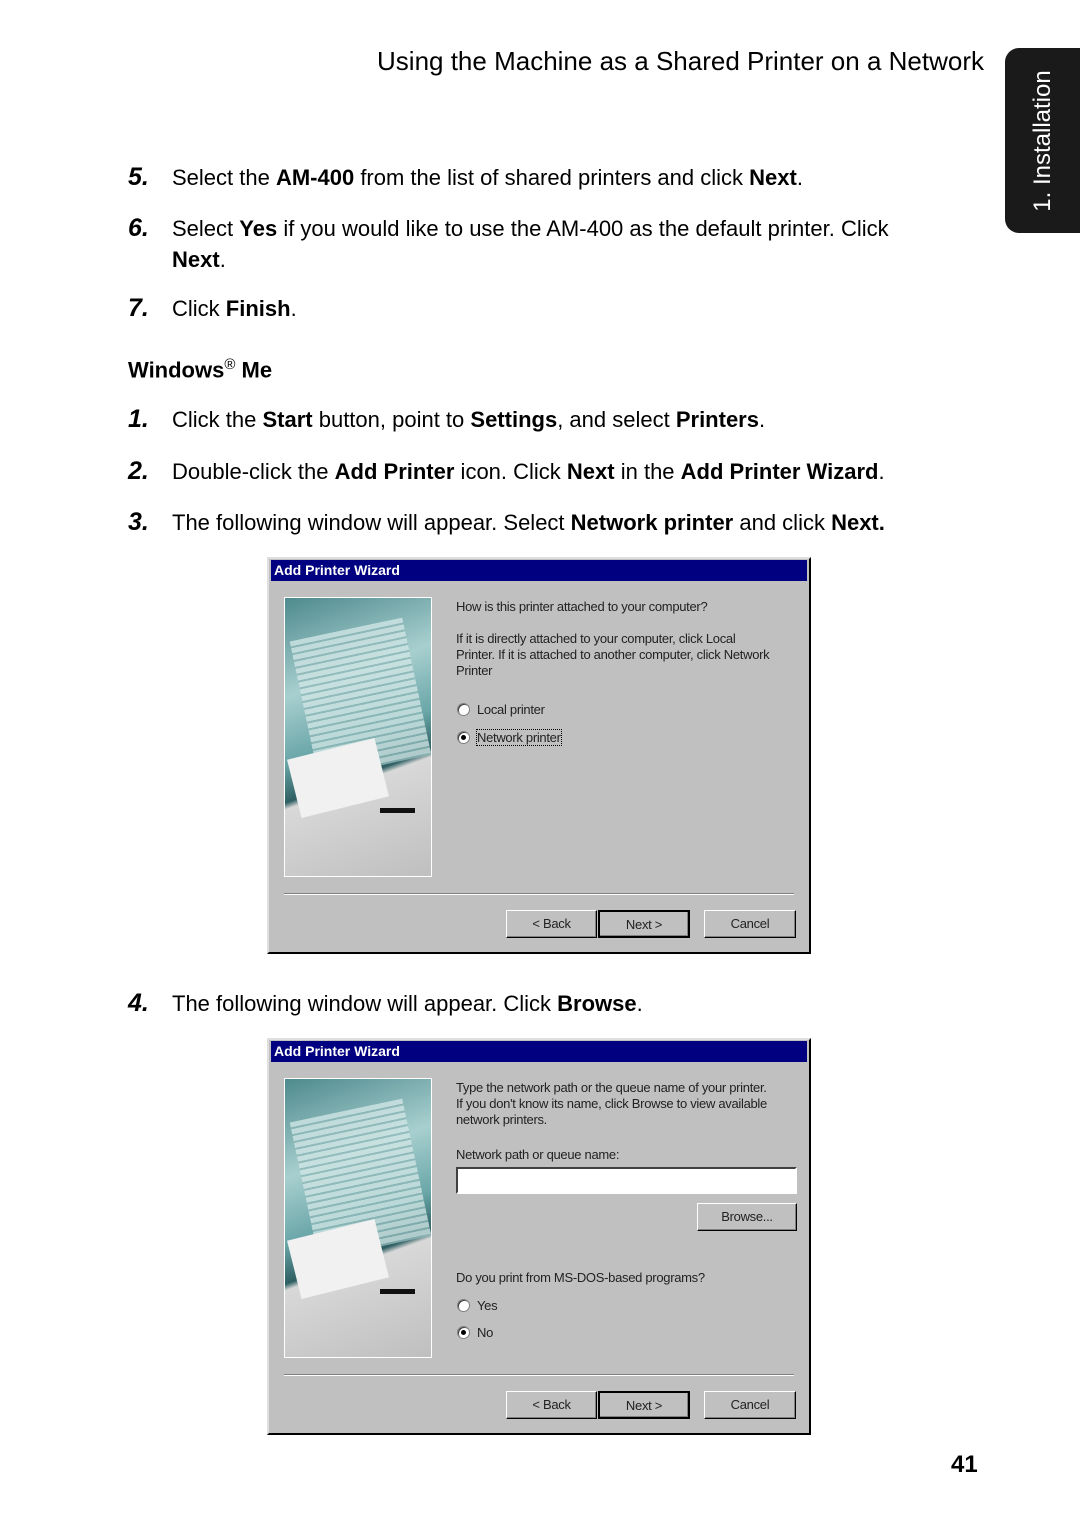 Image resolution: width=1080 pixels, height=1529 pixels. Describe the element at coordinates (371, 522) in the screenshot. I see `text-run: The following window will appear. Select` at that location.